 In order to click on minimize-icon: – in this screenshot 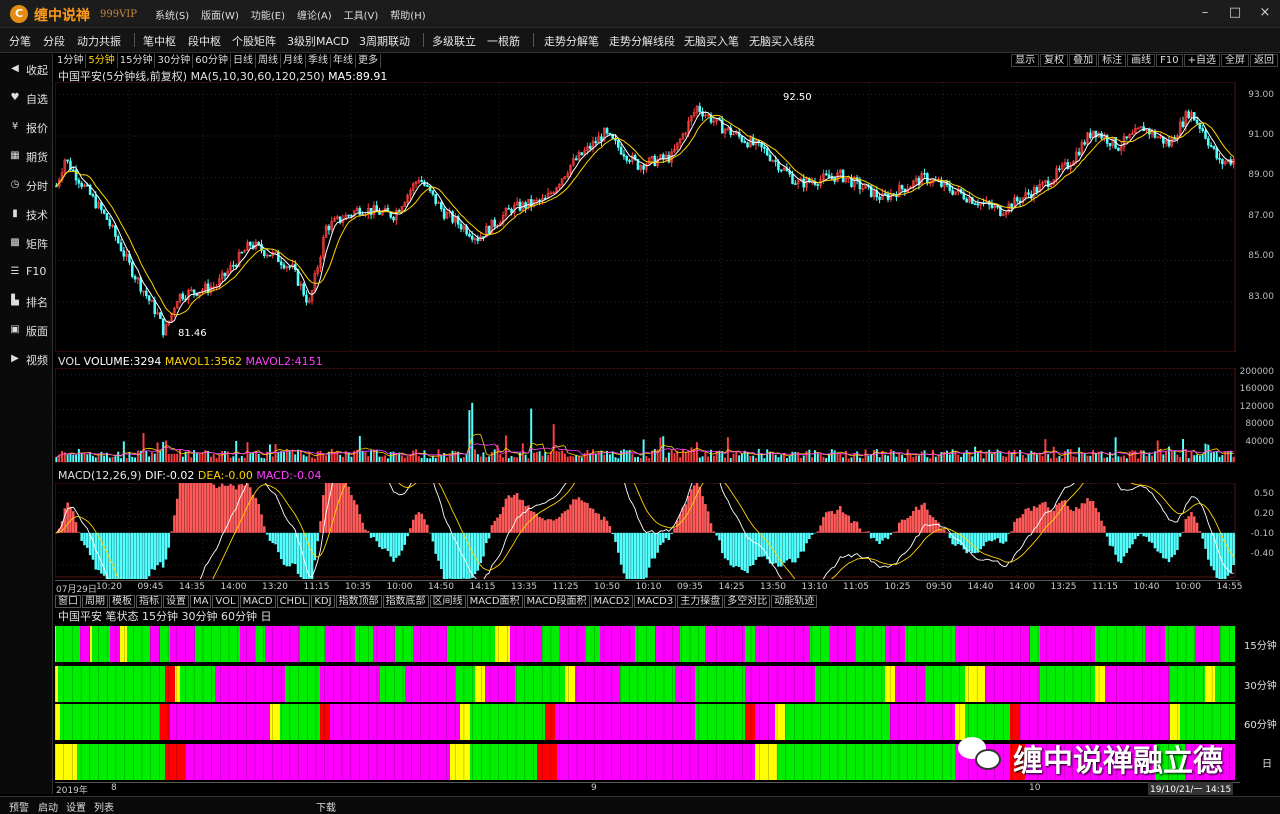, I will do `click(1205, 13)`.